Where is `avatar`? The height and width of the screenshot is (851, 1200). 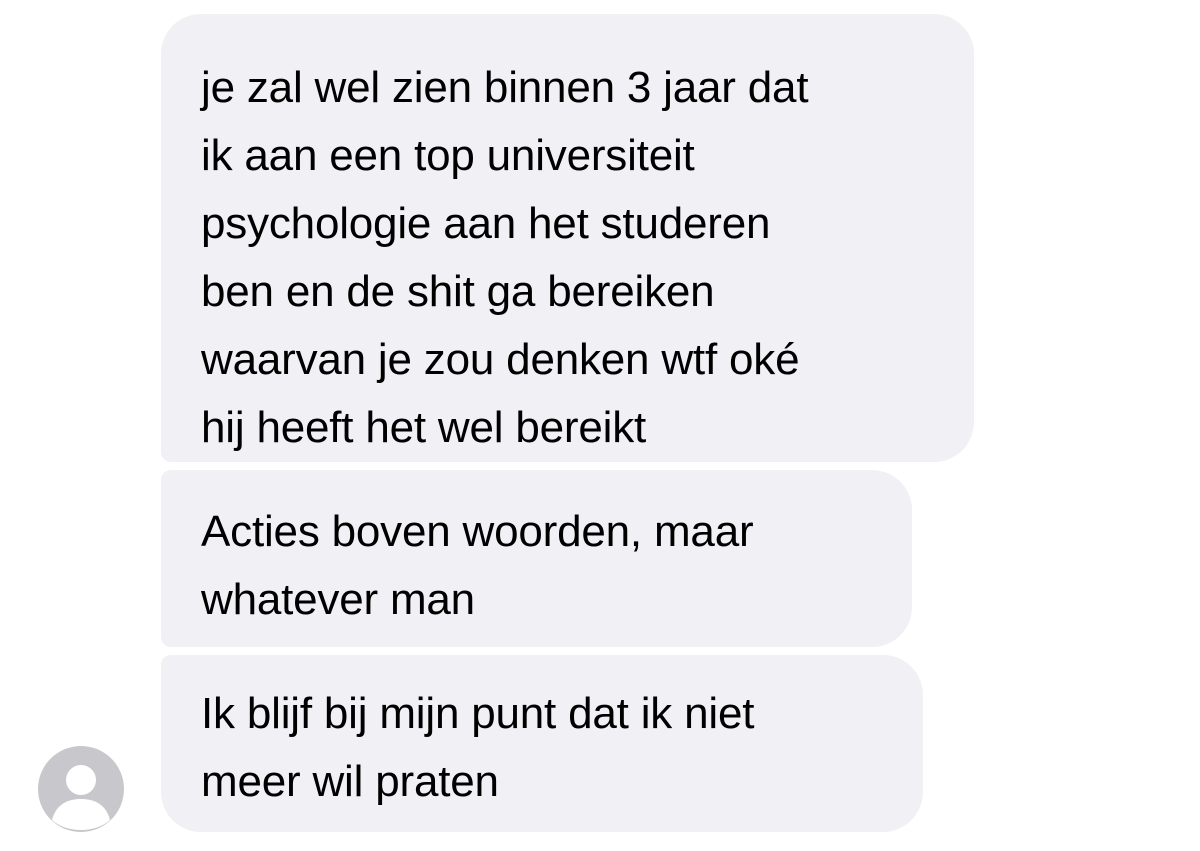
avatar is located at coordinates (81, 789).